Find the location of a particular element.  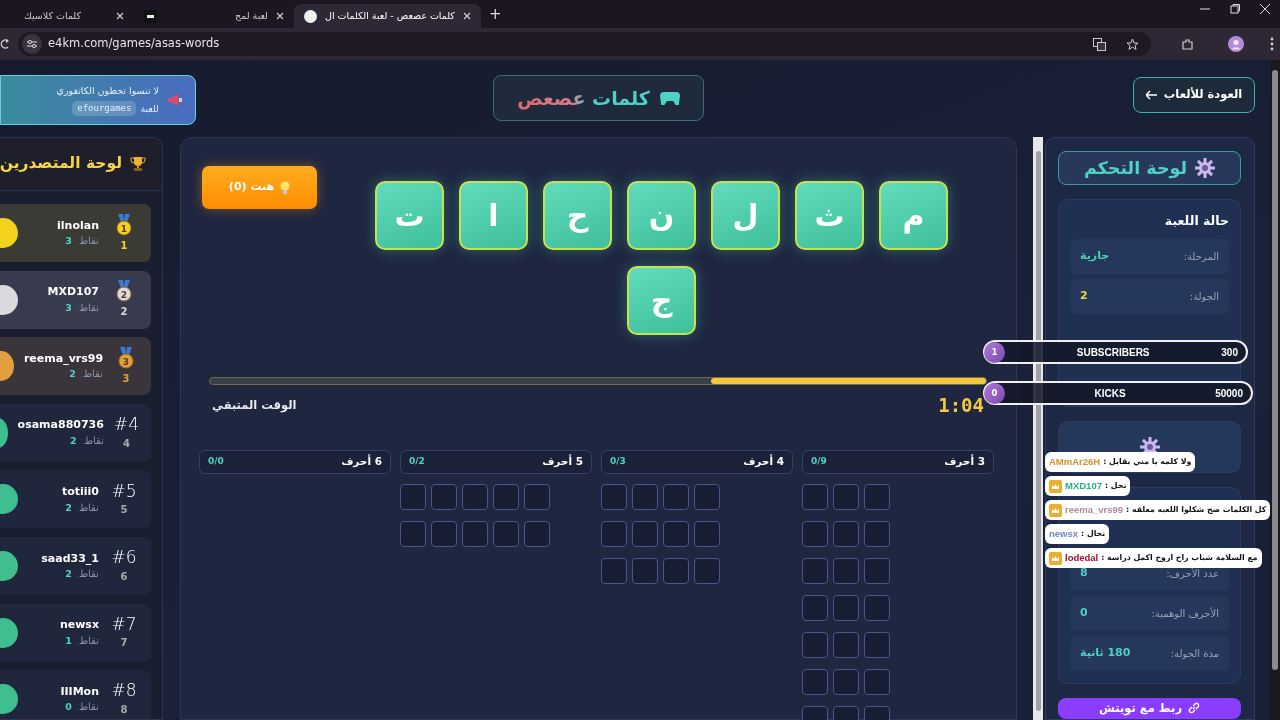

chat-username: newsx is located at coordinates (1064, 533).